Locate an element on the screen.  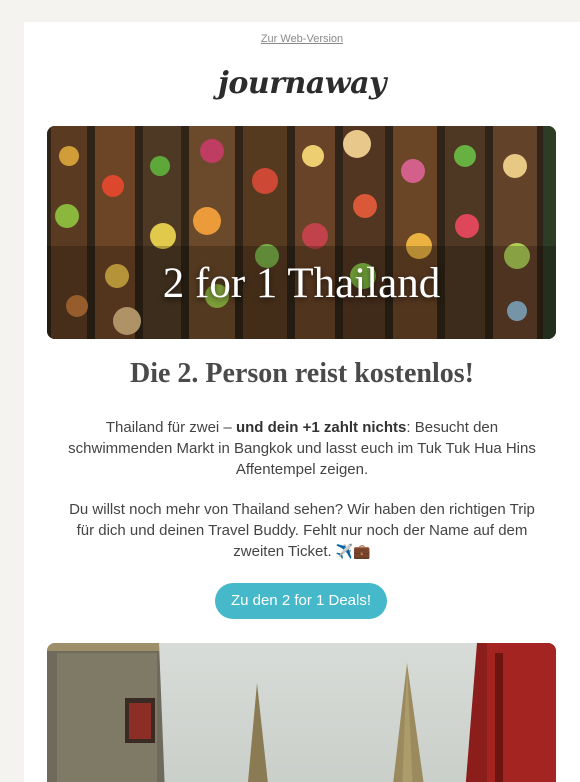
paragraph-intro-bold: und dein +1 zahlt nichts is located at coordinates (321, 427).